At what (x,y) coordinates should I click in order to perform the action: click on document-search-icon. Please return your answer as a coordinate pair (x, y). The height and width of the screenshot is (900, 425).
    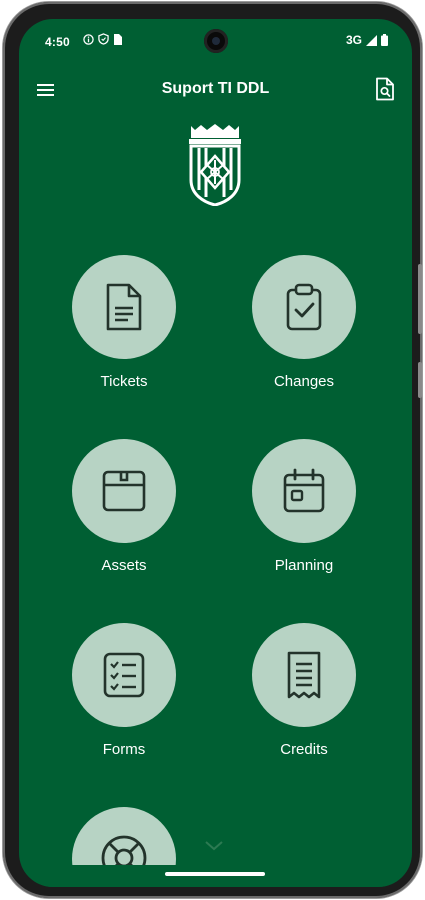
    Looking at the image, I should click on (385, 89).